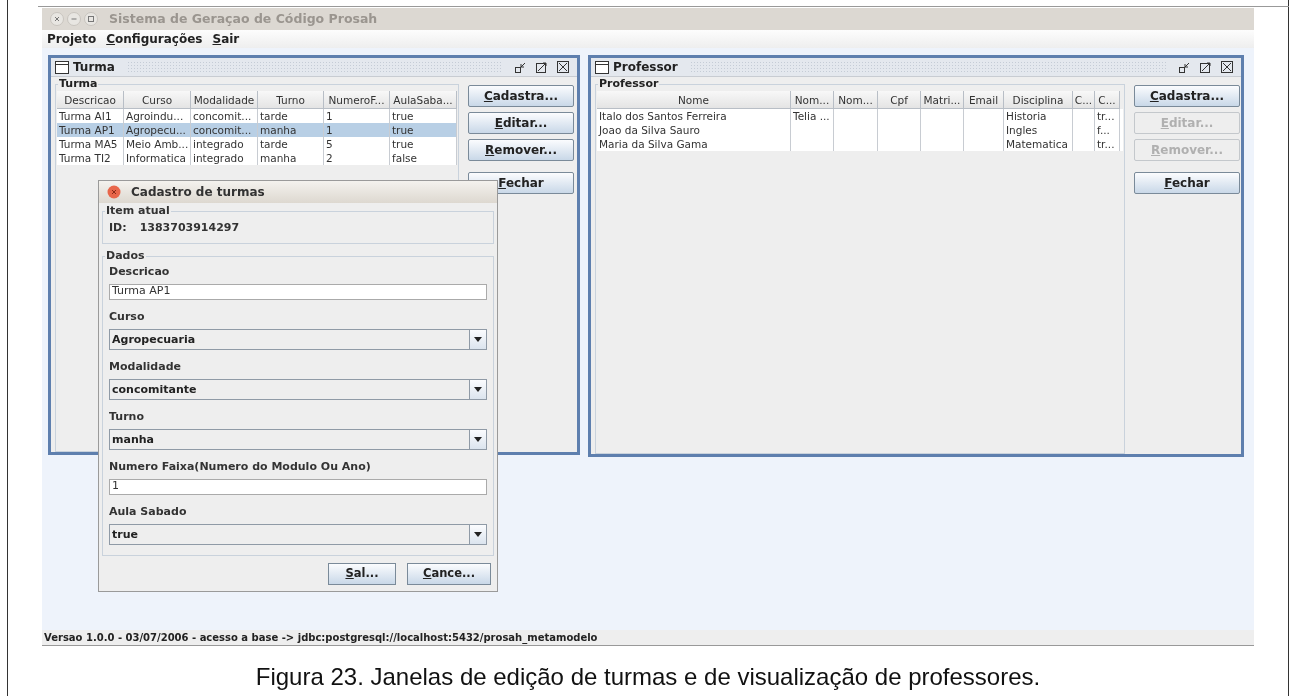 The image size is (1296, 696). I want to click on column-header: Email, so click(984, 100).